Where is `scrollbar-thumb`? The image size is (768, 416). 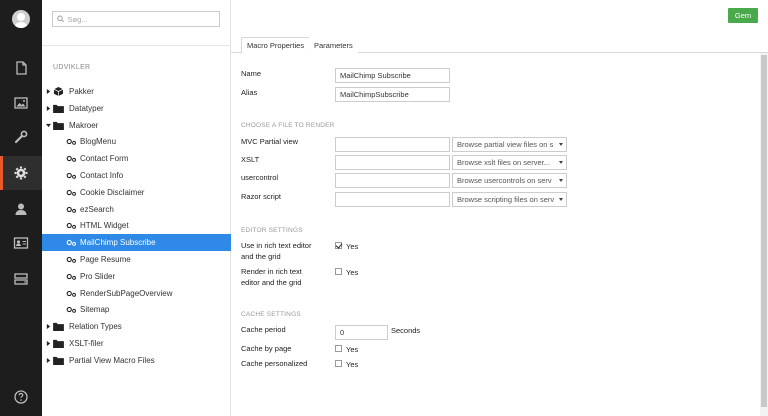
scrollbar-thumb is located at coordinates (764, 231).